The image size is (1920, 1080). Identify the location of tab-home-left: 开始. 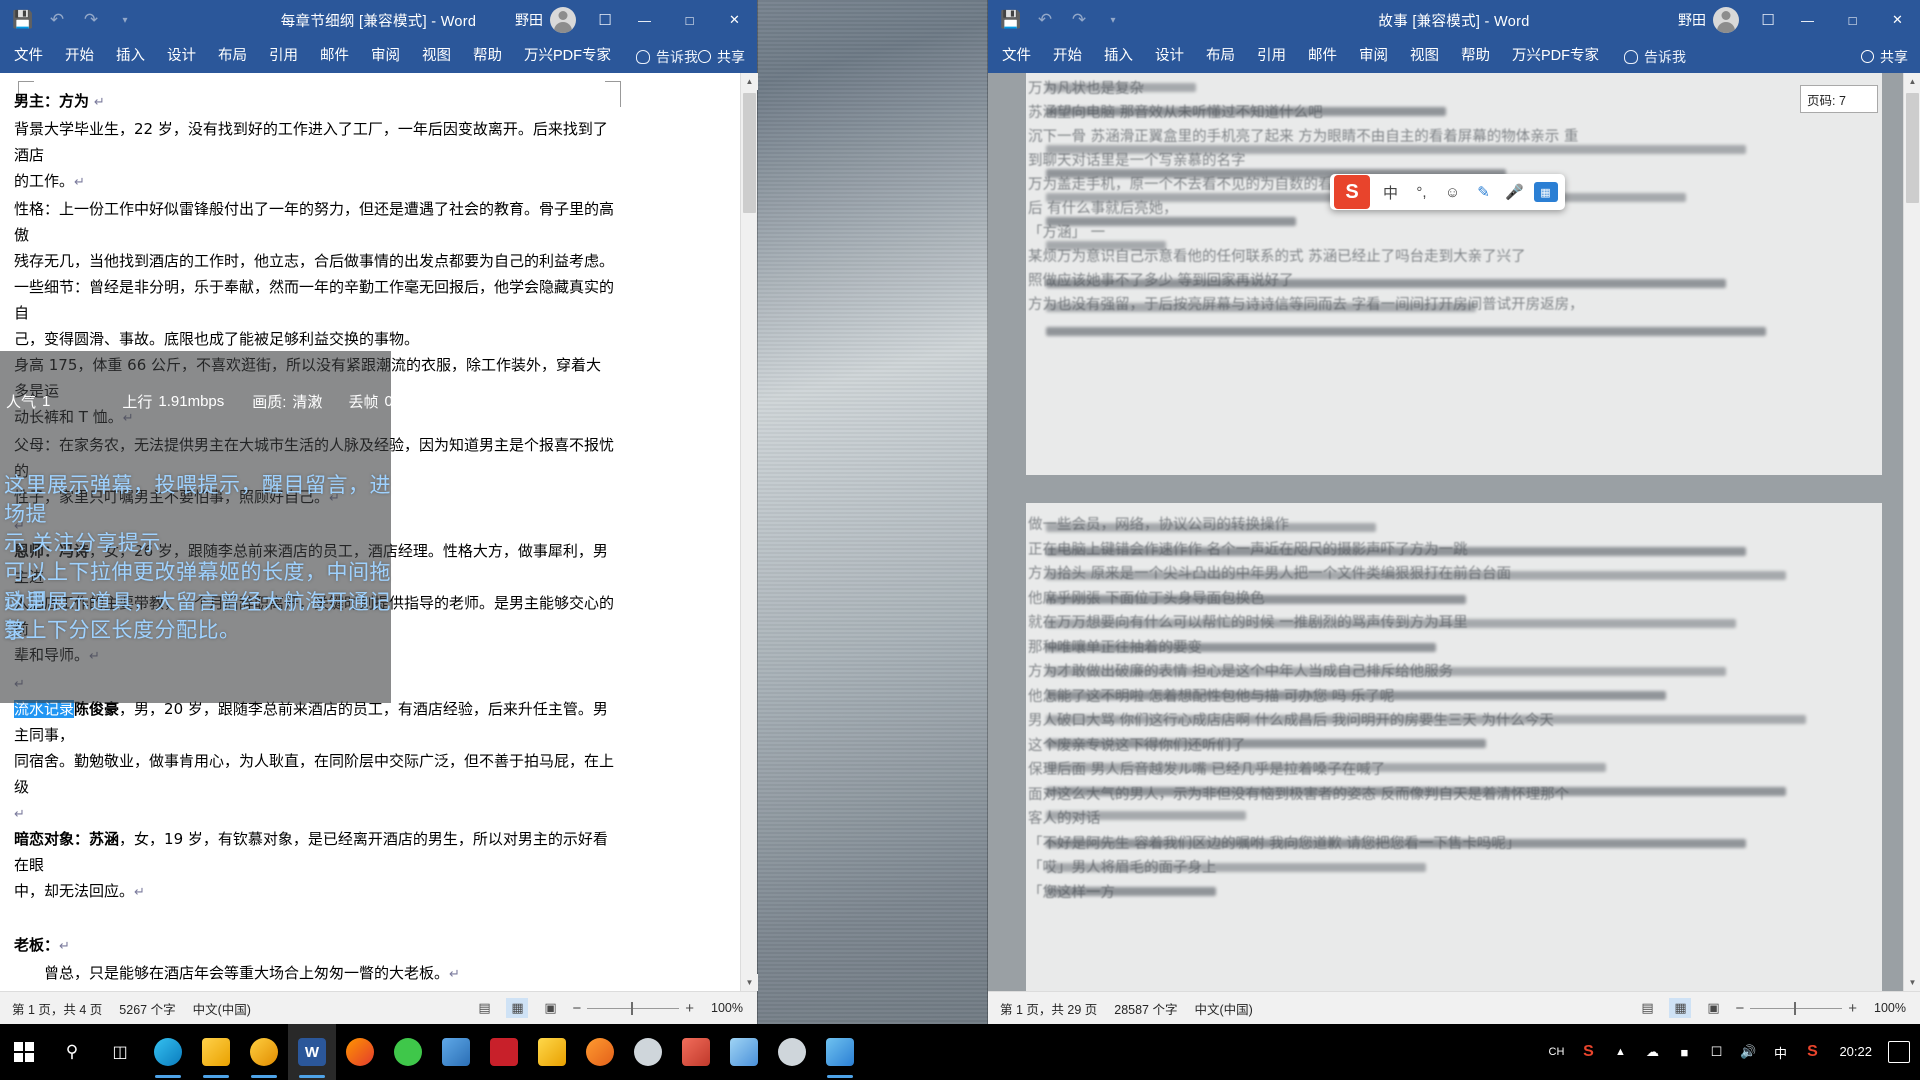
(79, 56).